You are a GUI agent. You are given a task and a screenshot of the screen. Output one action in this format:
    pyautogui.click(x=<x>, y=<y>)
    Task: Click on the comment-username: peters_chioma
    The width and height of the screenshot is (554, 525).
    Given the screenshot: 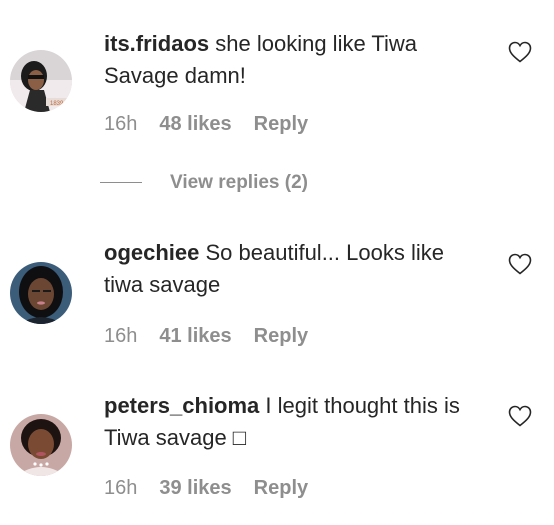 What is the action you would take?
    pyautogui.click(x=181, y=405)
    